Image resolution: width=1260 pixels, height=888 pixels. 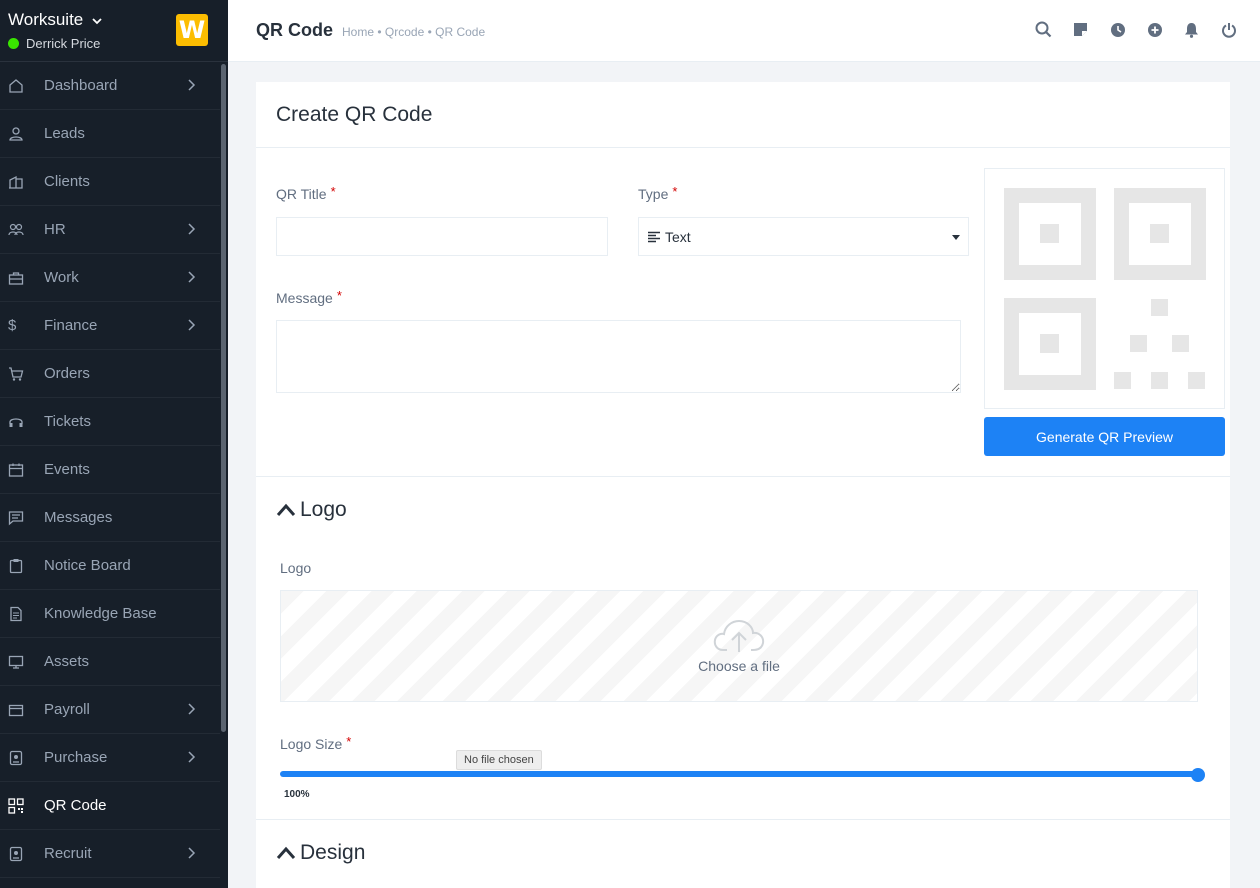 What do you see at coordinates (22, 566) in the screenshot?
I see `clipboard-icon` at bounding box center [22, 566].